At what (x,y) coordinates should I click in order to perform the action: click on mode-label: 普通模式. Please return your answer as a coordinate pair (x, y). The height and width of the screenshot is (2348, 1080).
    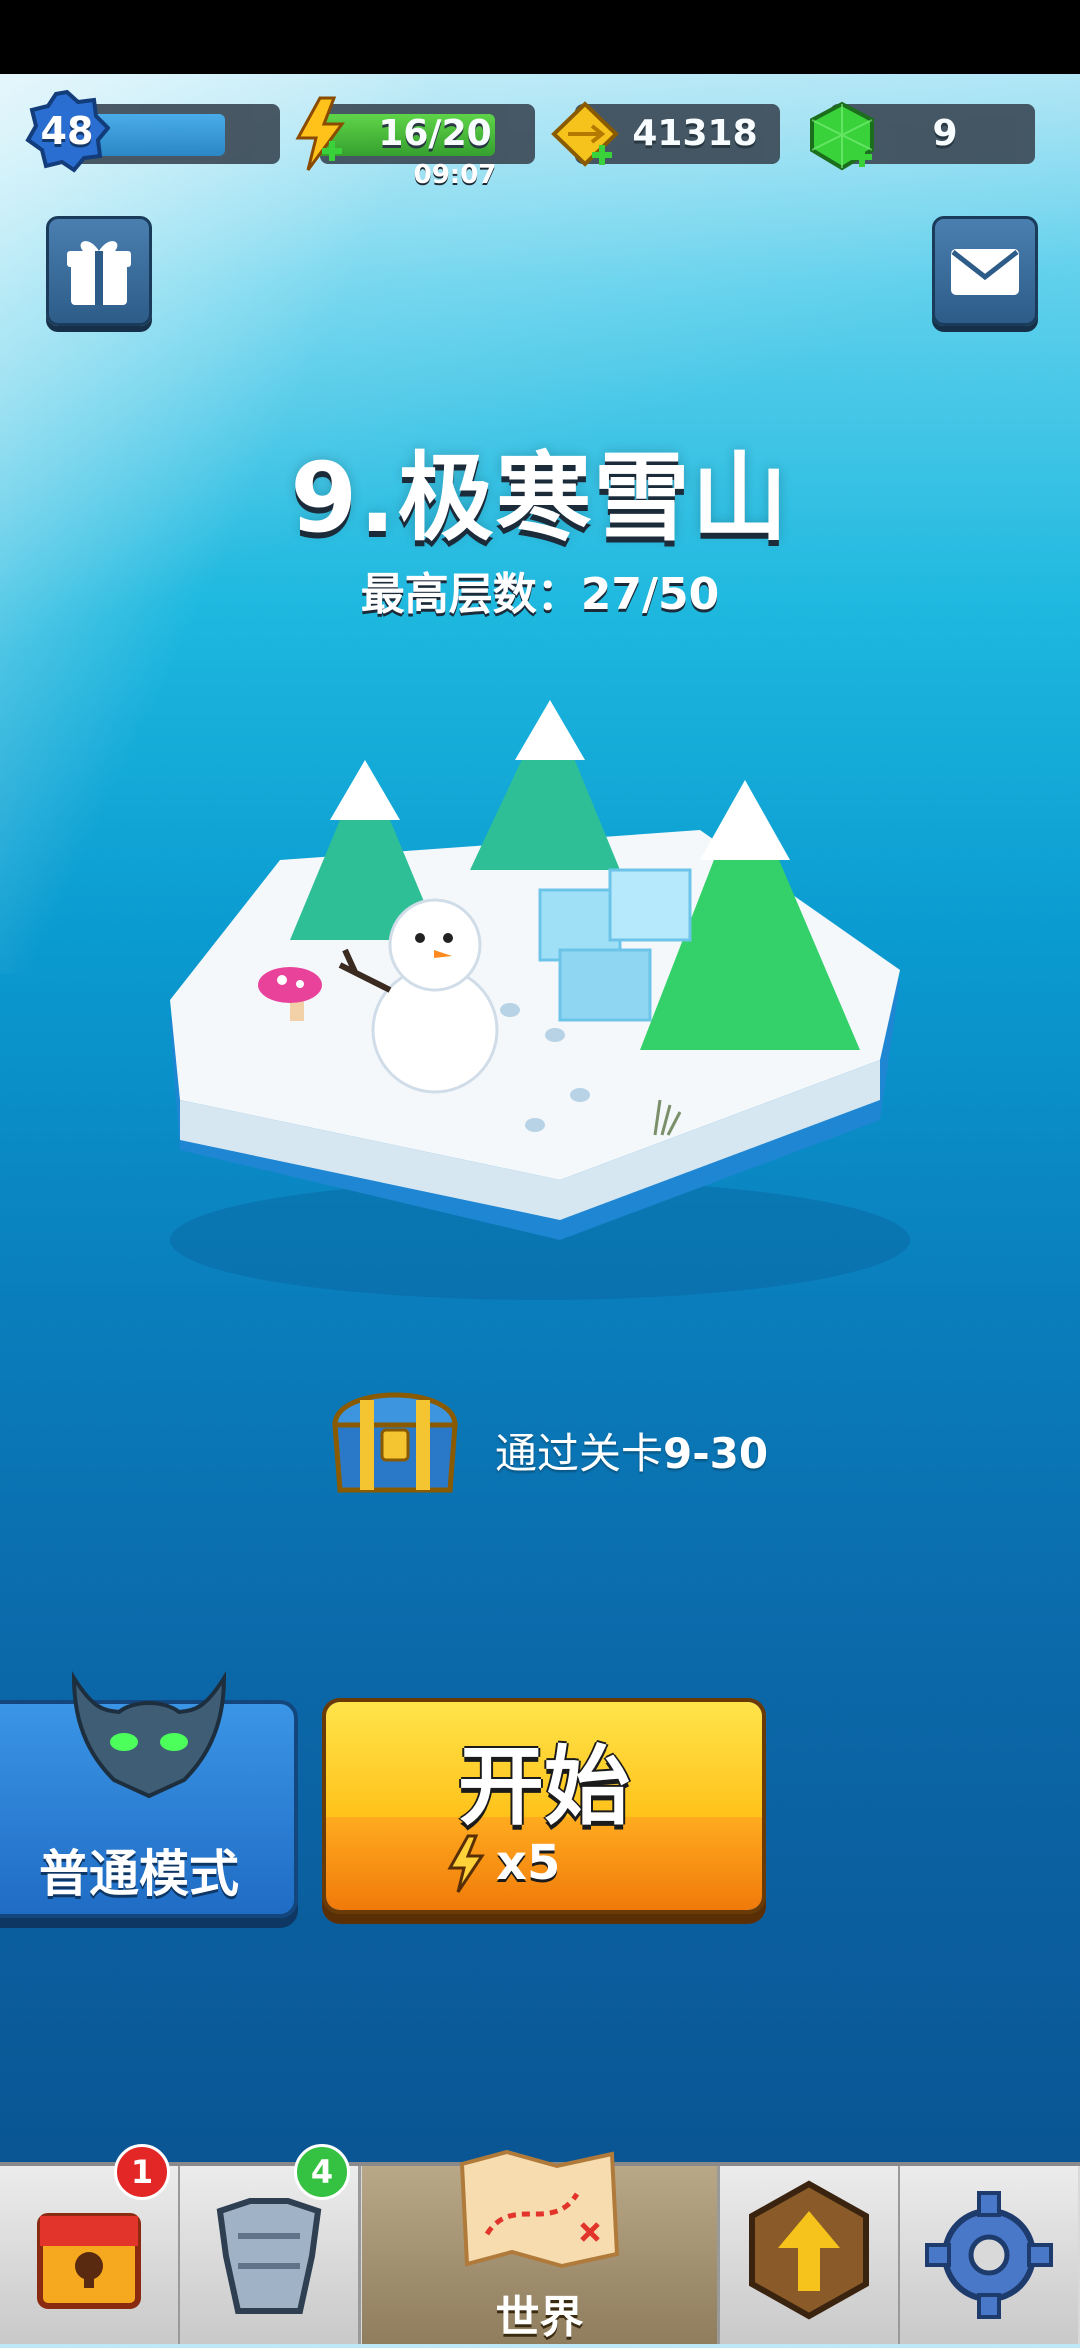
    Looking at the image, I should click on (139, 1874).